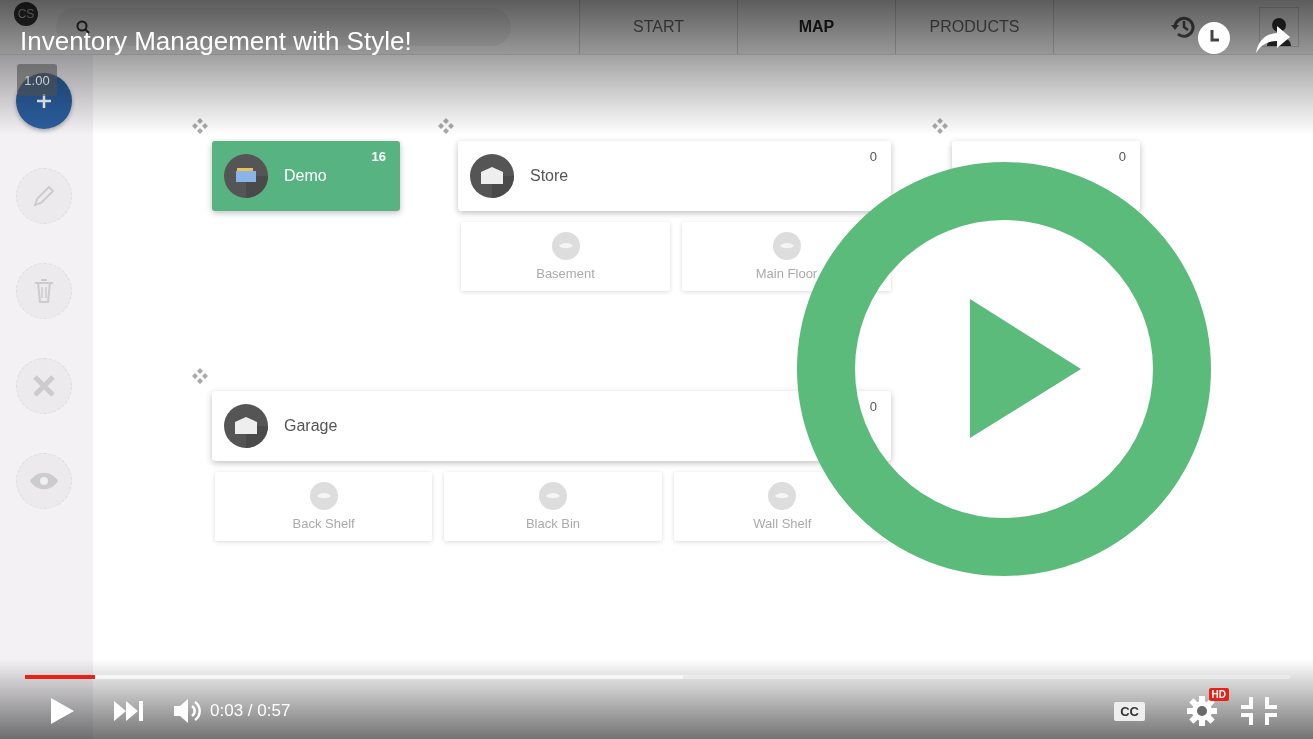  I want to click on speed-badge: 1.00, so click(37, 80).